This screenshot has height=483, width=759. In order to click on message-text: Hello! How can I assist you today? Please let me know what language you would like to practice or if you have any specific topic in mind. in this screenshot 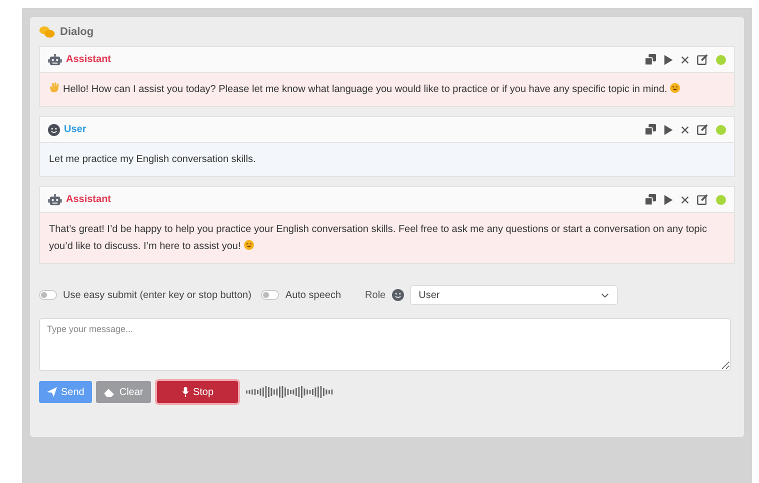, I will do `click(387, 89)`.